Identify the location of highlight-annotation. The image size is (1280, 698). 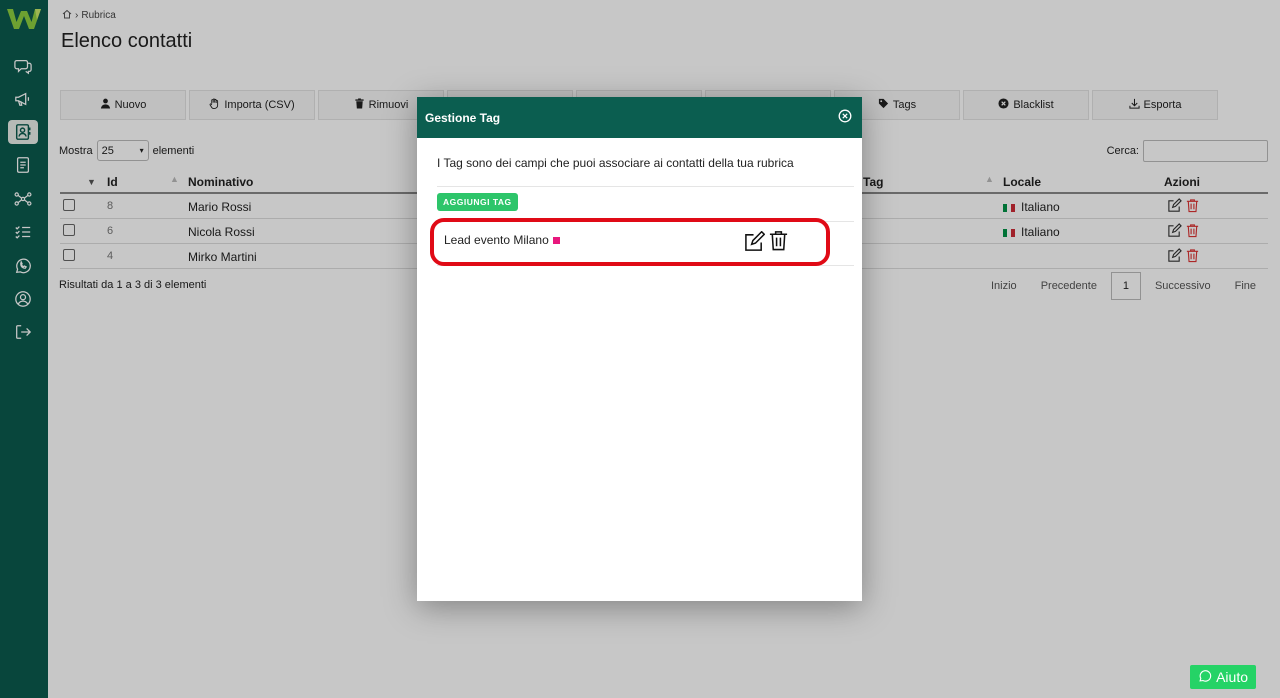
(630, 242).